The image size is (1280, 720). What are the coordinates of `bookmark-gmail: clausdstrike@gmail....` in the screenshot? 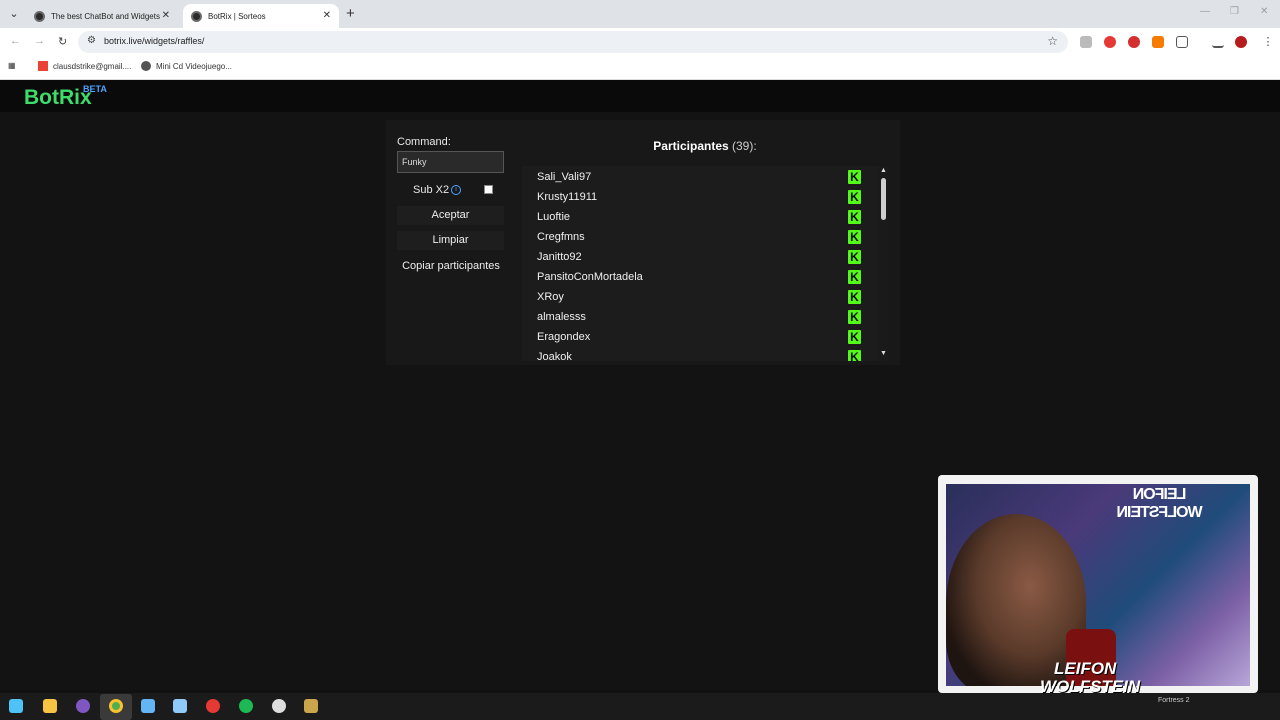 It's located at (84, 66).